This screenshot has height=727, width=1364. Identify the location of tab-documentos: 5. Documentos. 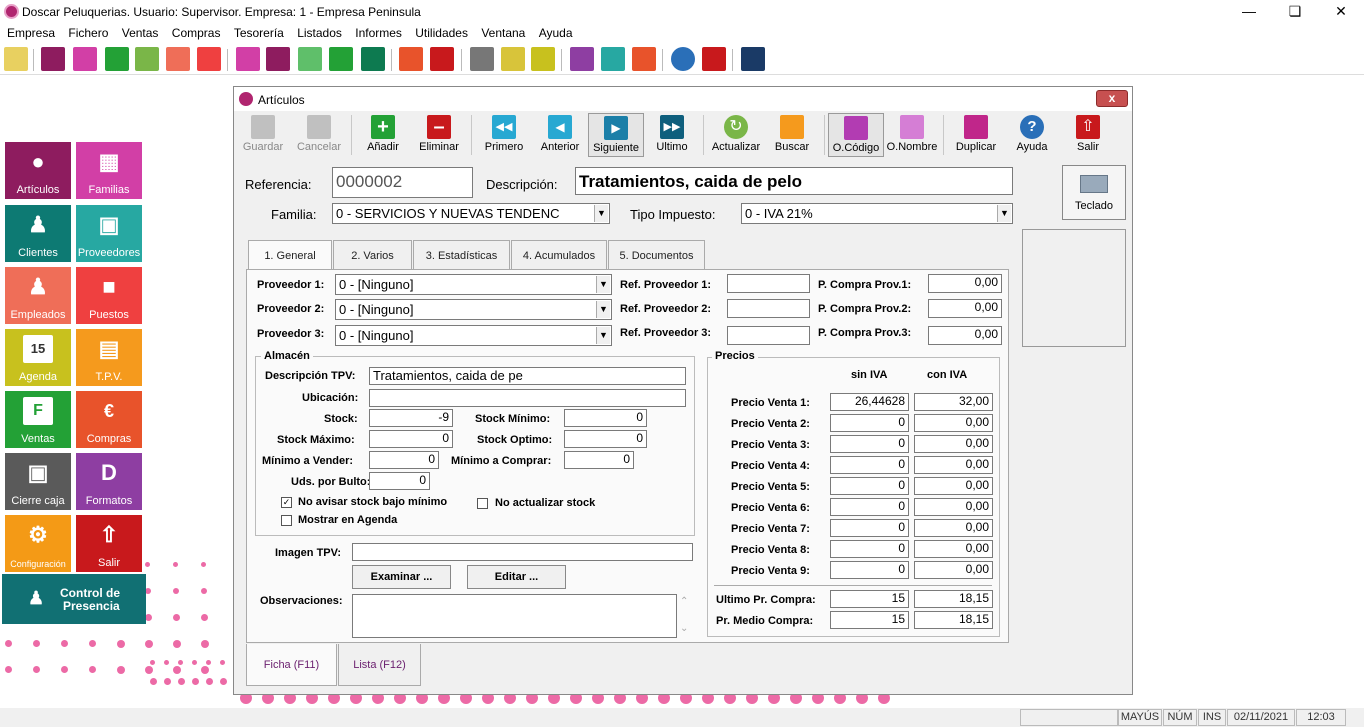
(656, 255).